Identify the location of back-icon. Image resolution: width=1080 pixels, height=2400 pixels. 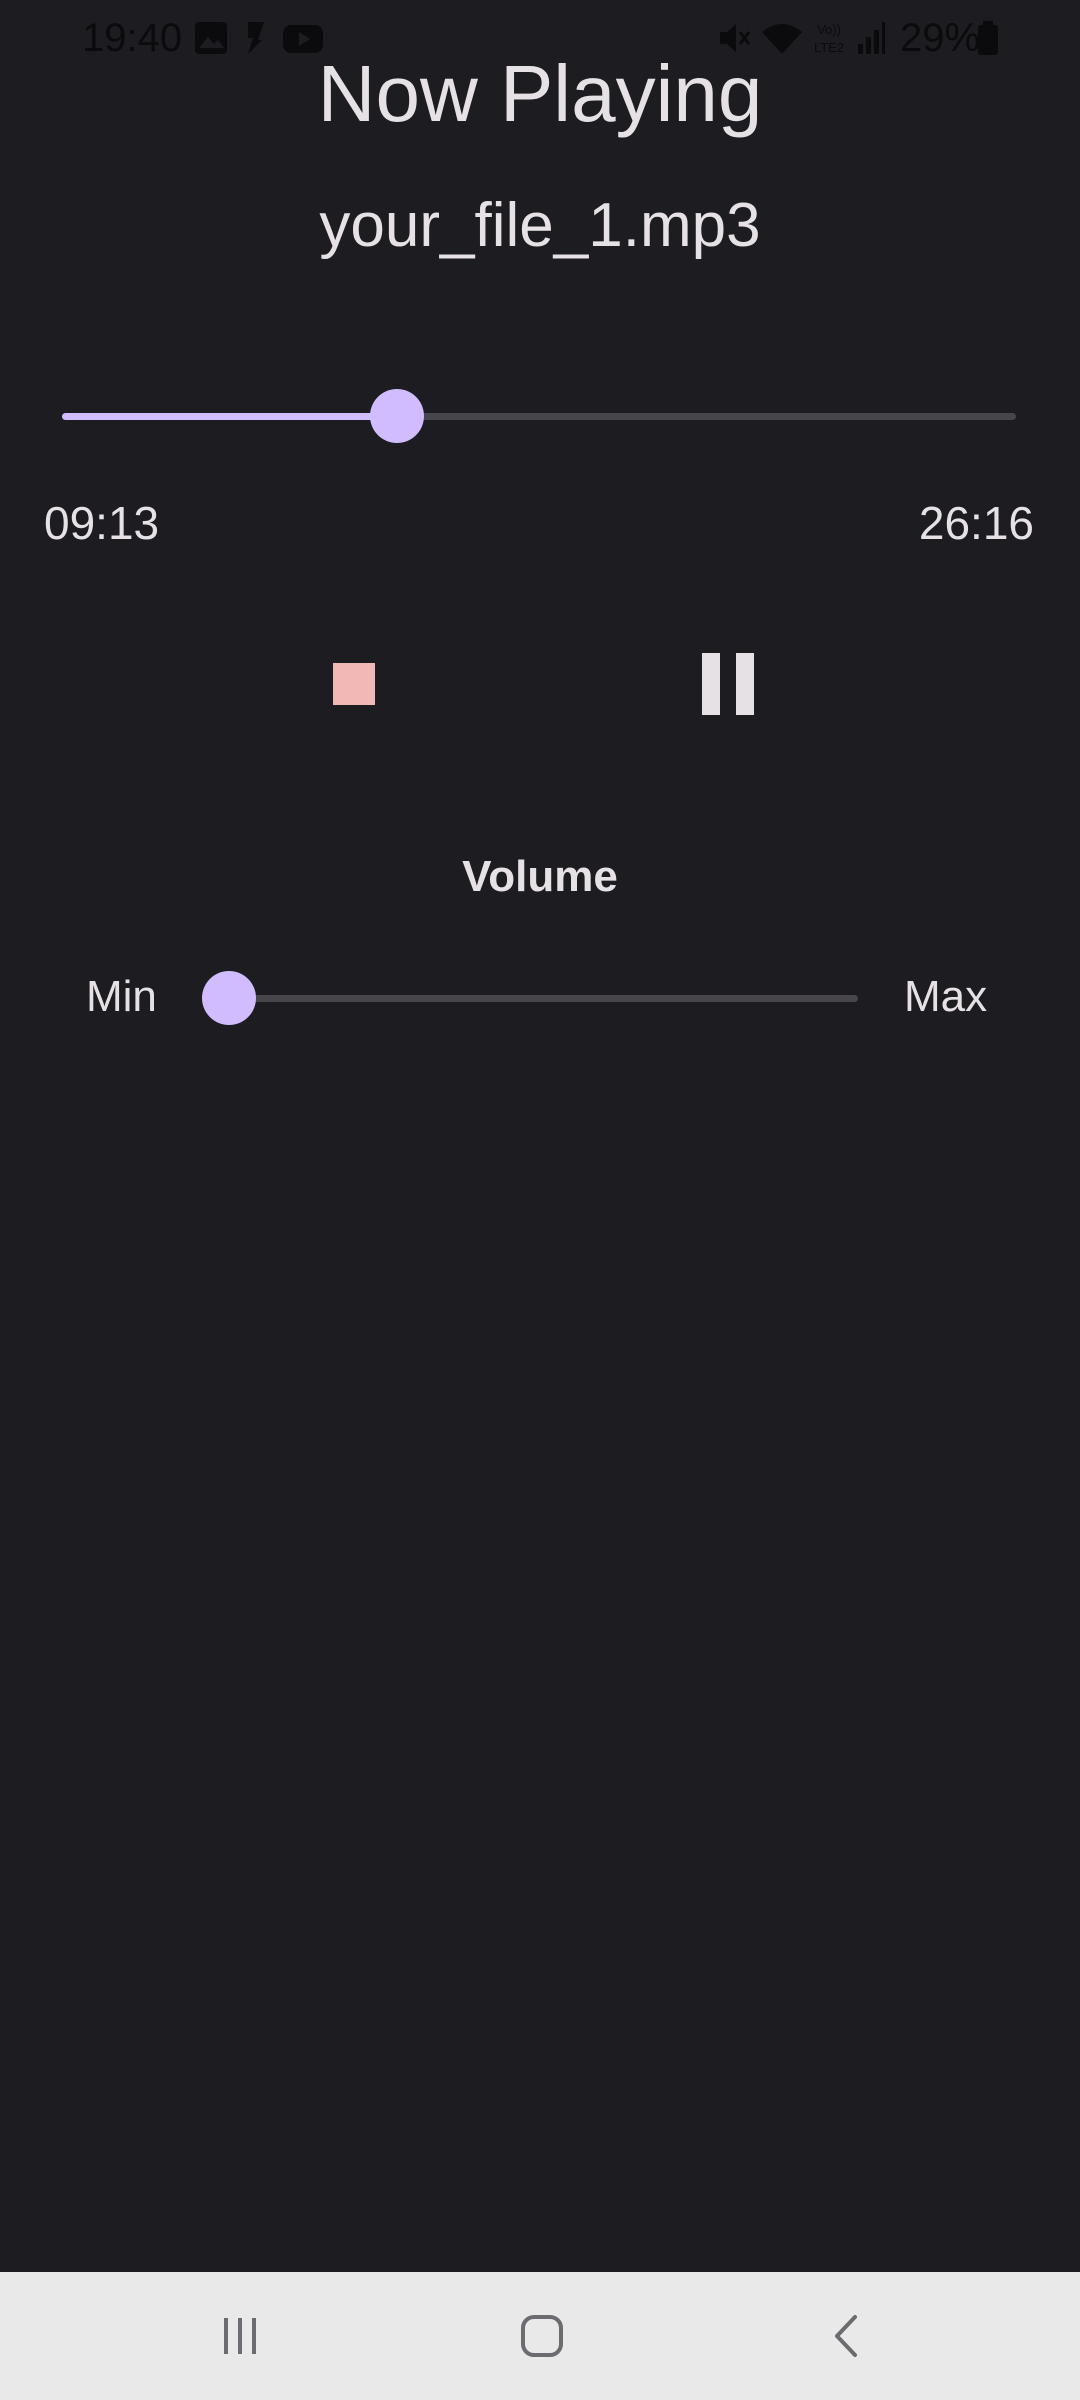
(846, 2336).